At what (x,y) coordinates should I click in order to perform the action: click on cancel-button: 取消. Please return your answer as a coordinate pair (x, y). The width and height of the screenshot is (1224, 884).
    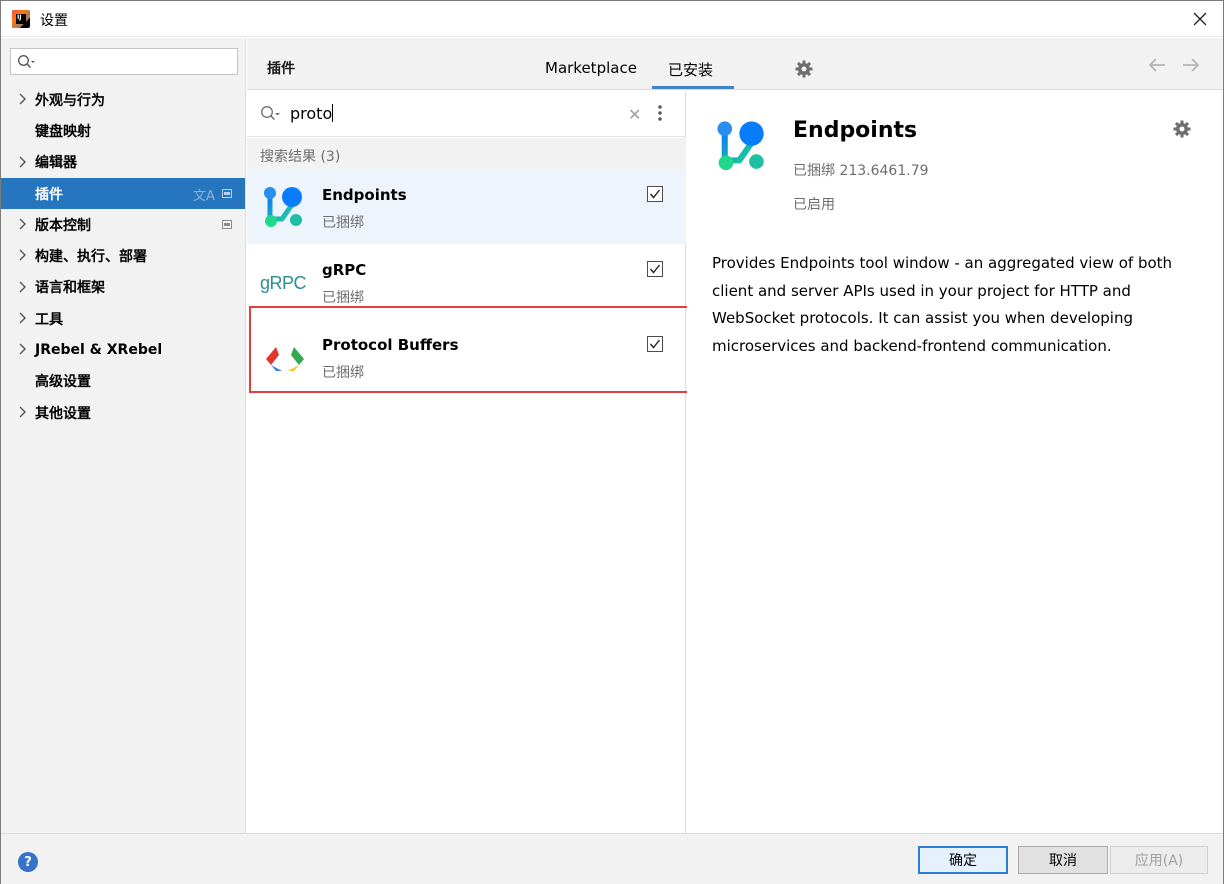
    Looking at the image, I should click on (1063, 860).